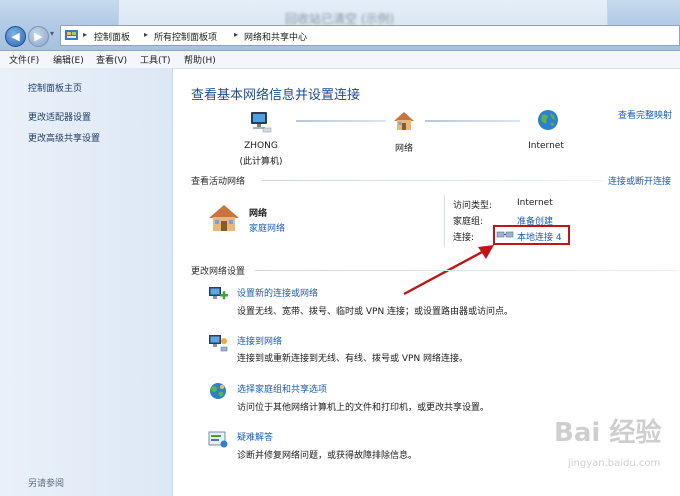  I want to click on sidebar-item-adapter-settings: 更改适配器设置, so click(59, 116).